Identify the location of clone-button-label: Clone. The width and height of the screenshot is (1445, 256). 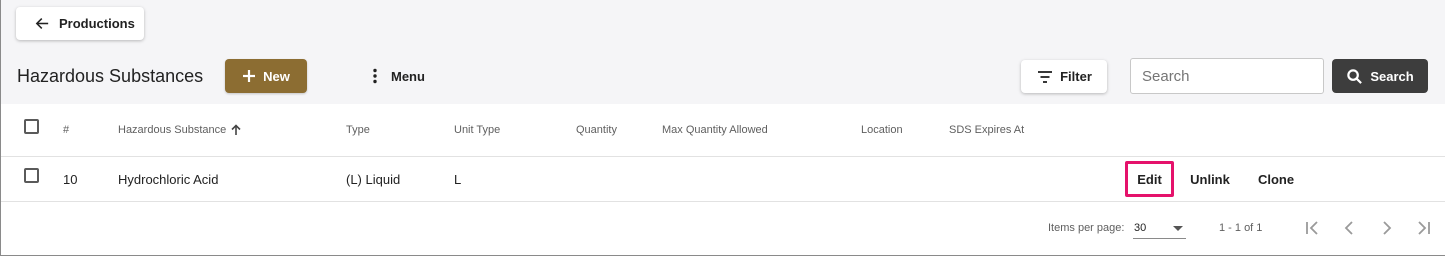
(1276, 179).